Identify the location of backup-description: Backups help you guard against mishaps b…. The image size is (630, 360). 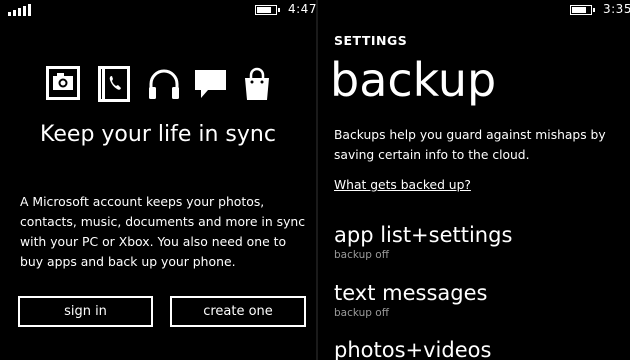
(470, 145).